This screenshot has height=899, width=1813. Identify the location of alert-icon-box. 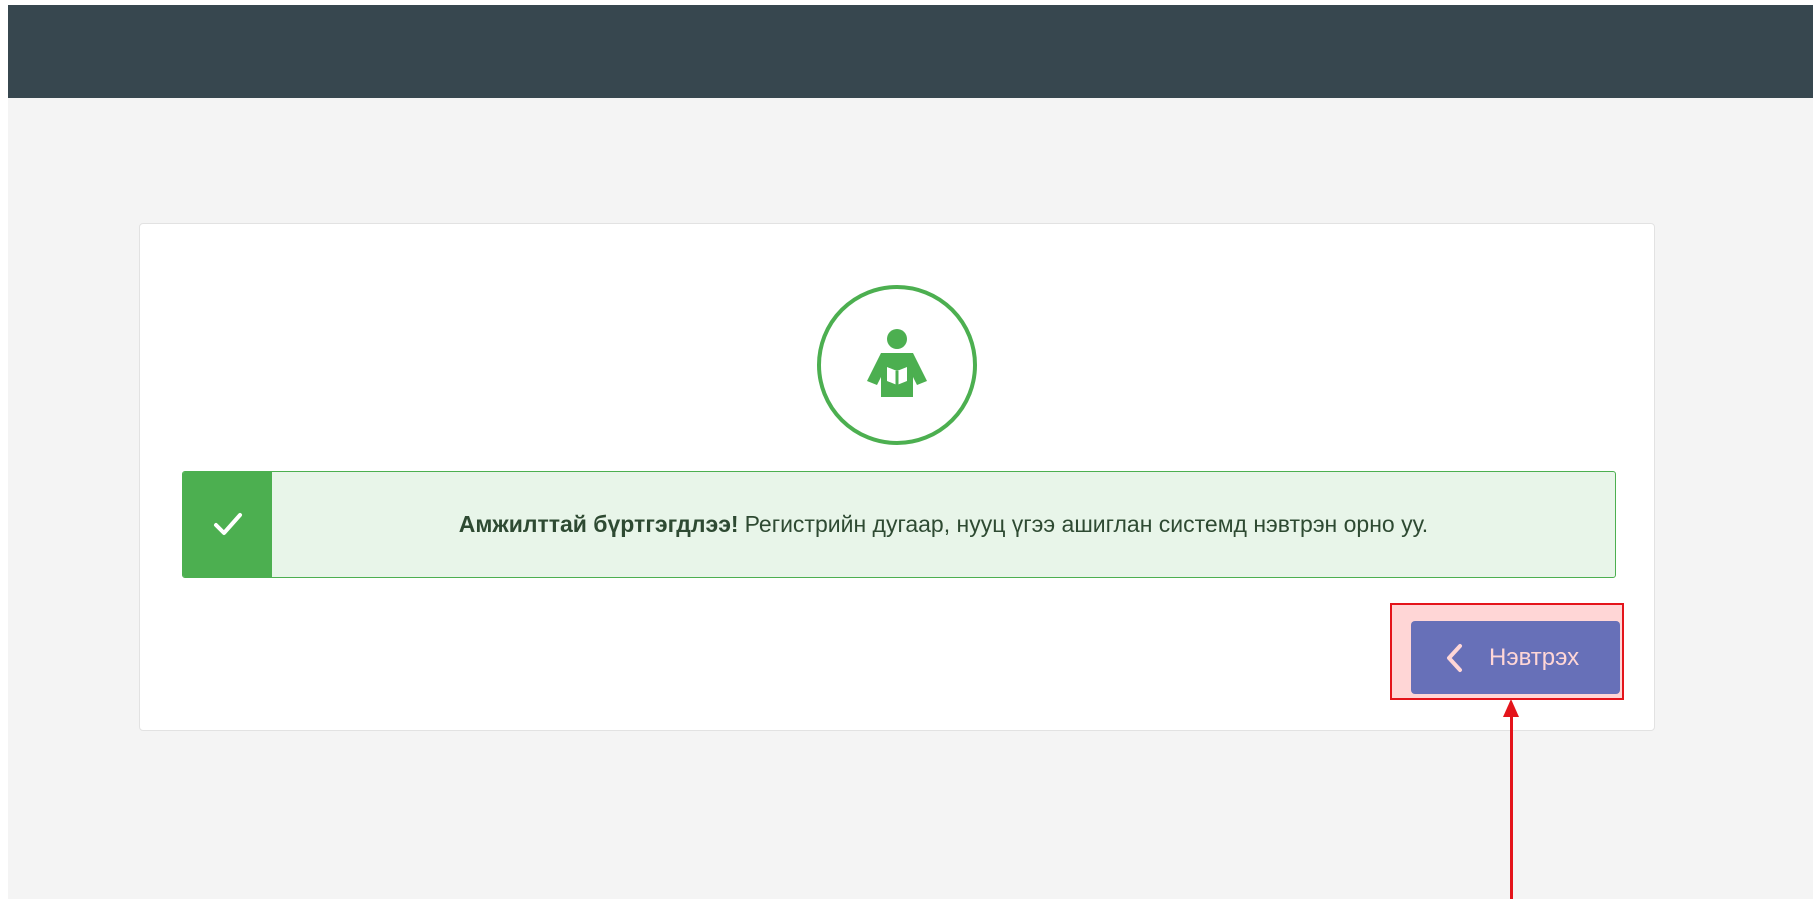
(227, 524).